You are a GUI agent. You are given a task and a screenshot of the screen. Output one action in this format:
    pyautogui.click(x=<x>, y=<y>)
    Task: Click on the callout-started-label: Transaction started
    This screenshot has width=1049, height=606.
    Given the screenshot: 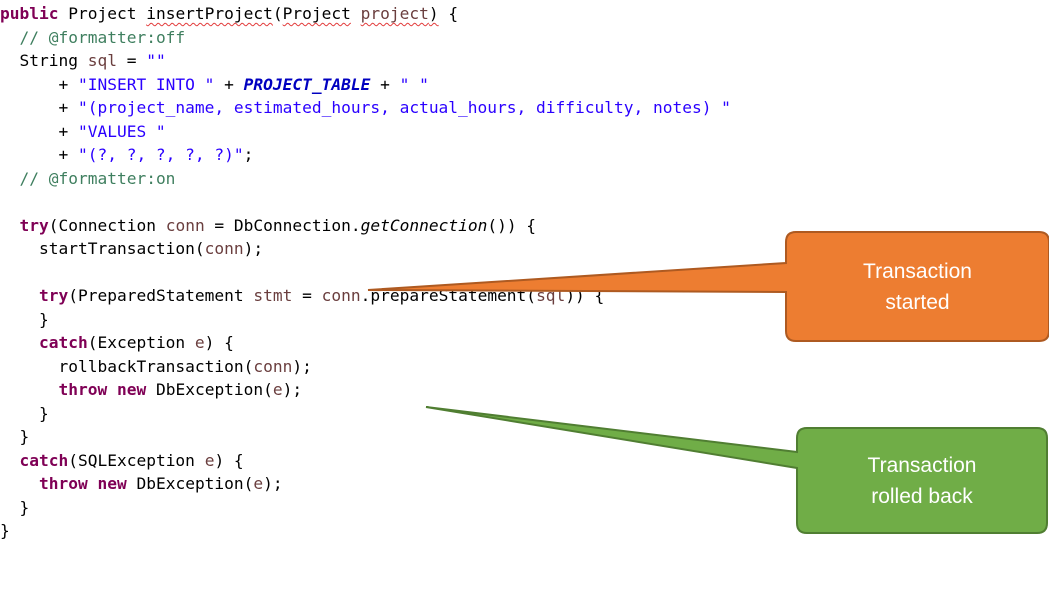 What is the action you would take?
    pyautogui.click(x=917, y=287)
    